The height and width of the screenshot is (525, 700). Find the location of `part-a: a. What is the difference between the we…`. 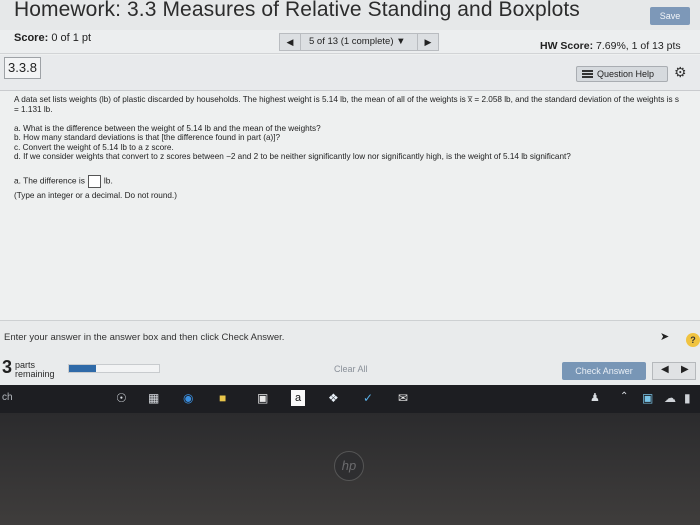

part-a: a. What is the difference between the we… is located at coordinates (167, 128).